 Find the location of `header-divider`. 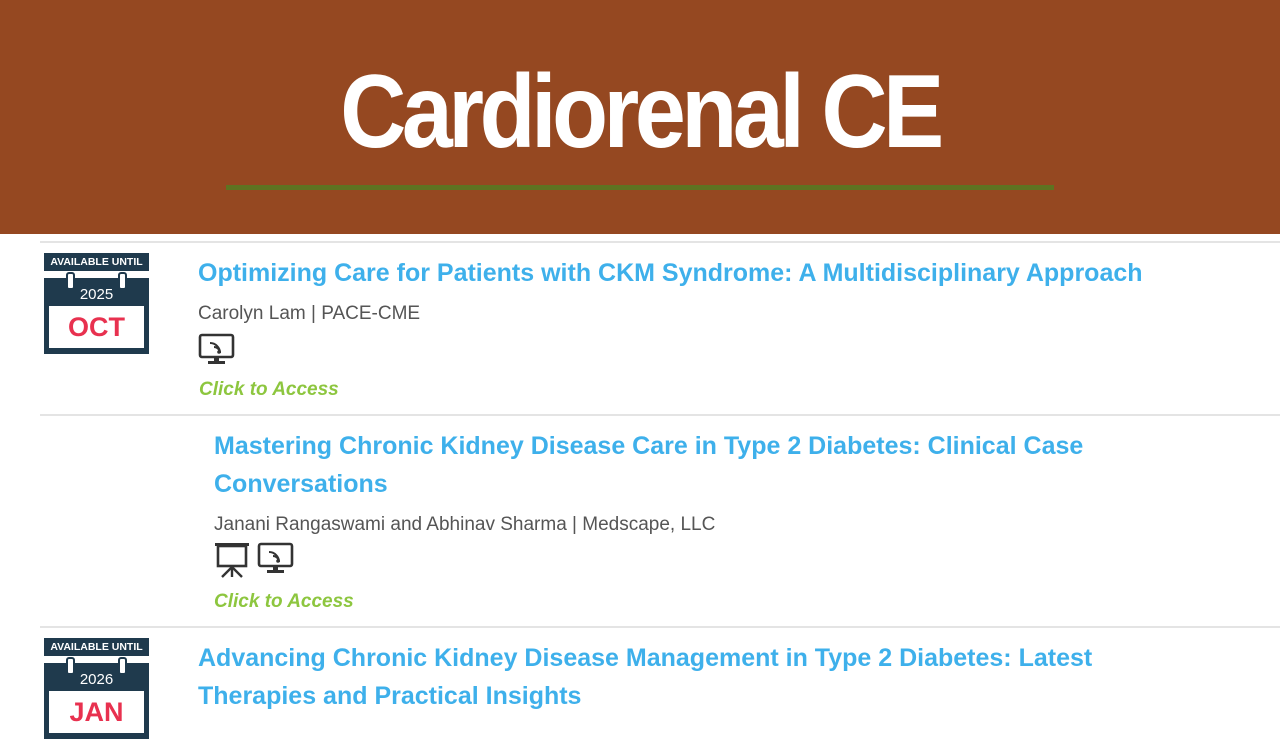

header-divider is located at coordinates (640, 187).